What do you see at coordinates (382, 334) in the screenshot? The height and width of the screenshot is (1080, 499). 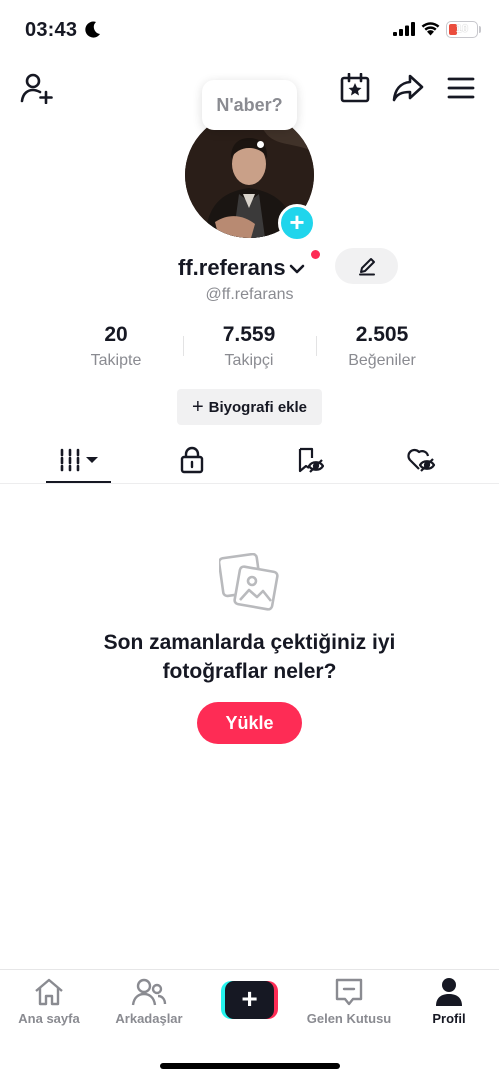 I see `likes-count: 2.505` at bounding box center [382, 334].